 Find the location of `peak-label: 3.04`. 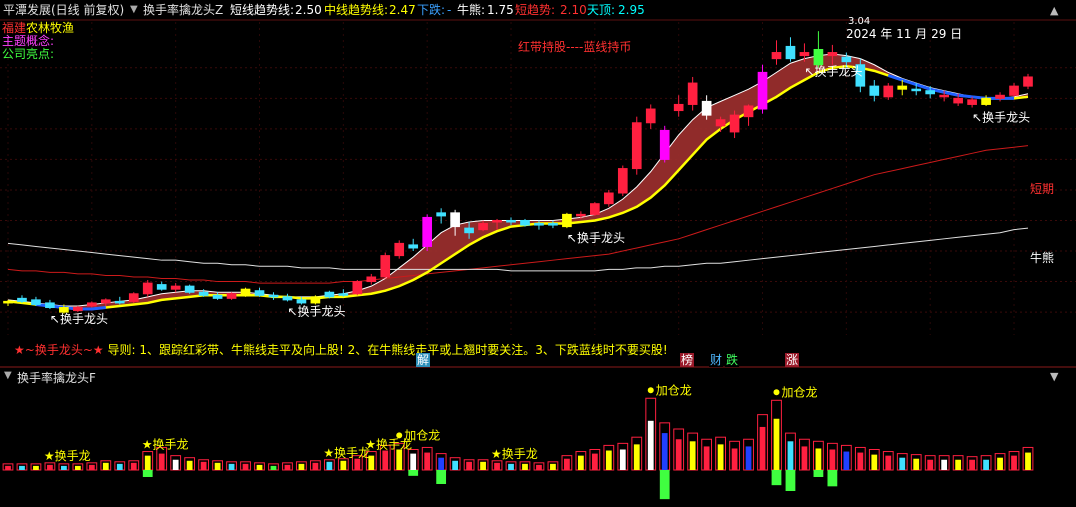

peak-label: 3.04 is located at coordinates (859, 21).